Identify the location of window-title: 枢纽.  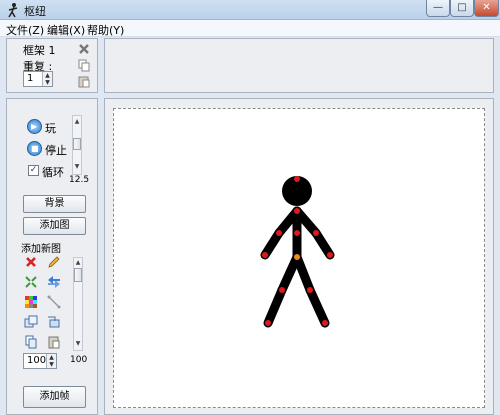
(35, 11).